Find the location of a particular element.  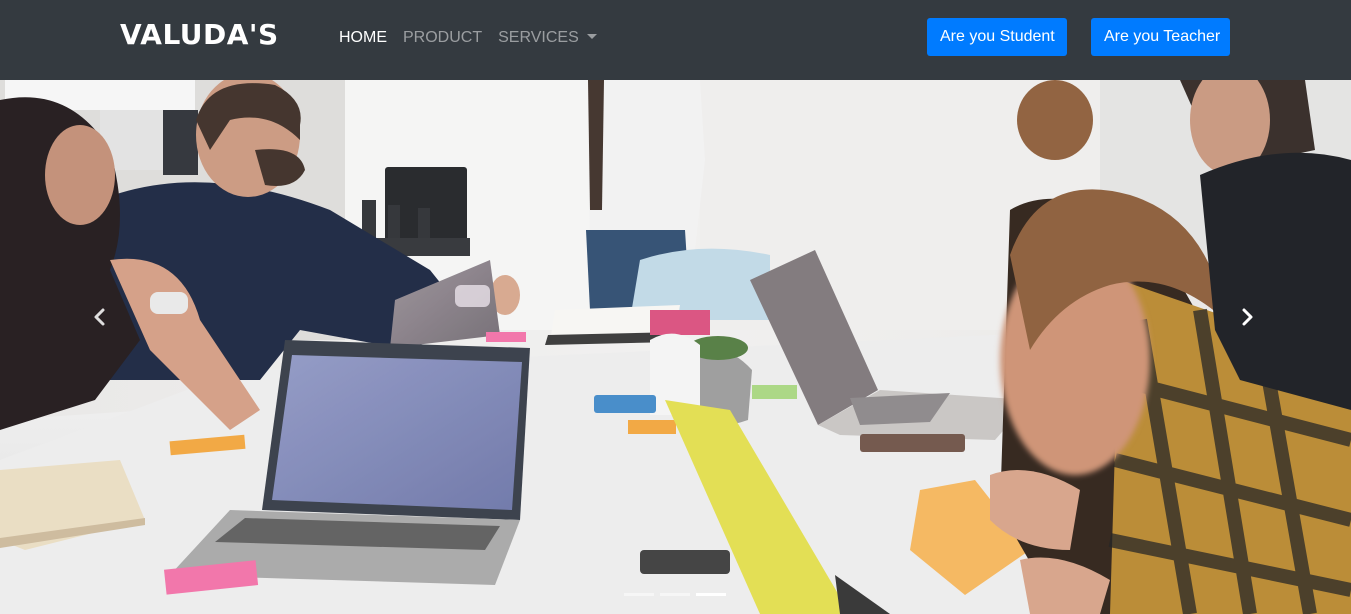

nav-link-services: SERVICES is located at coordinates (547, 38).